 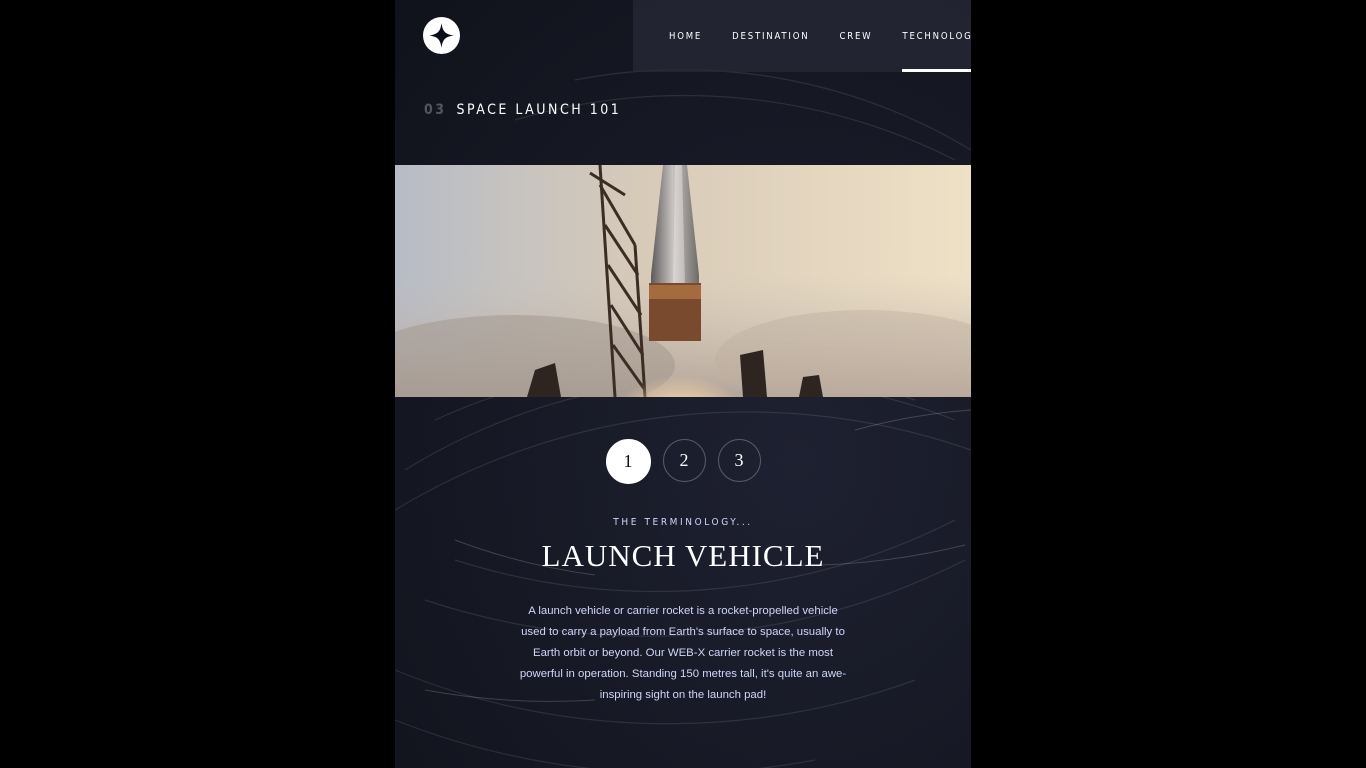 I want to click on main-navigation: HOME DESTINATION CREW TECHNOLOGY, so click(x=802, y=36).